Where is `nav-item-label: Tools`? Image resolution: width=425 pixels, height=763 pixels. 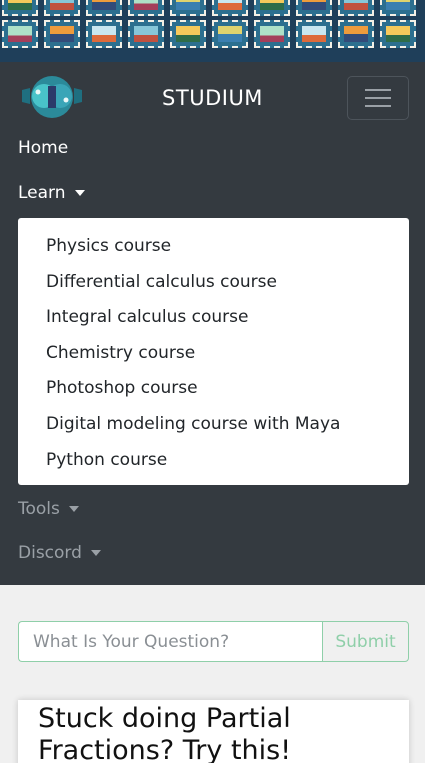
nav-item-label: Tools is located at coordinates (39, 509).